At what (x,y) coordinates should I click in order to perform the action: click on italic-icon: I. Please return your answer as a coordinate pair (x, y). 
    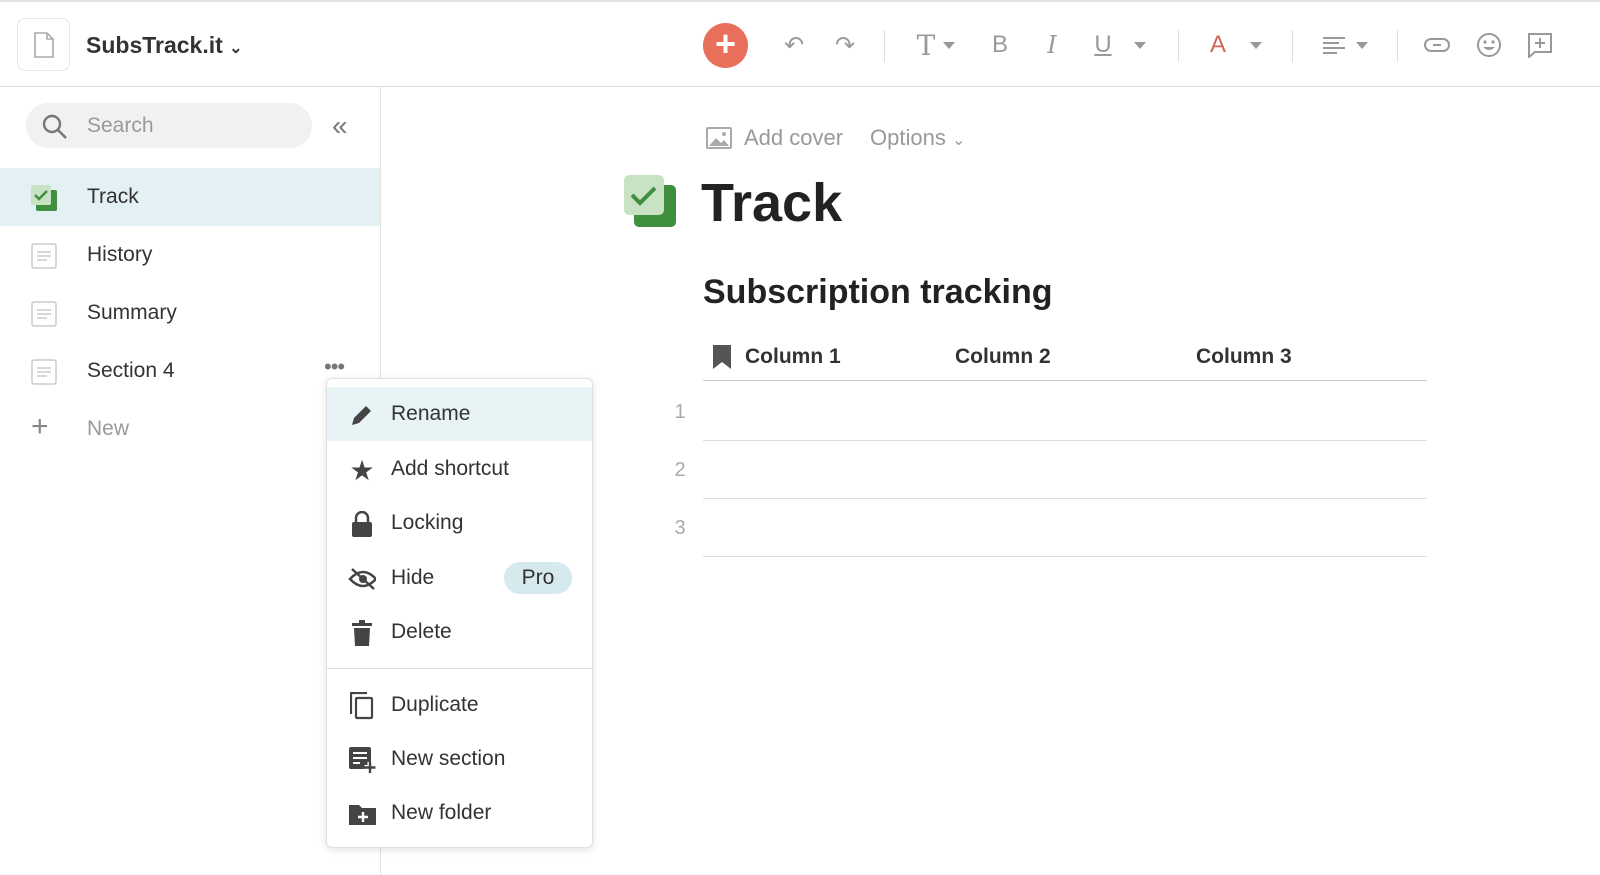
    Looking at the image, I should click on (1052, 45).